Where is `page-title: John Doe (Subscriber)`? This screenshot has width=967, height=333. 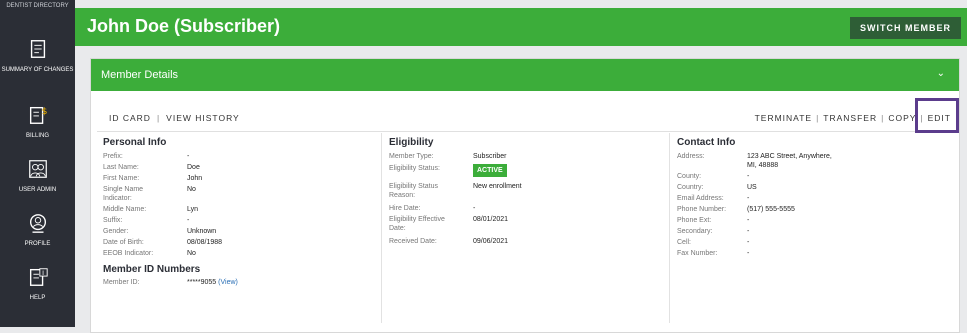
page-title: John Doe (Subscriber) is located at coordinates (184, 26).